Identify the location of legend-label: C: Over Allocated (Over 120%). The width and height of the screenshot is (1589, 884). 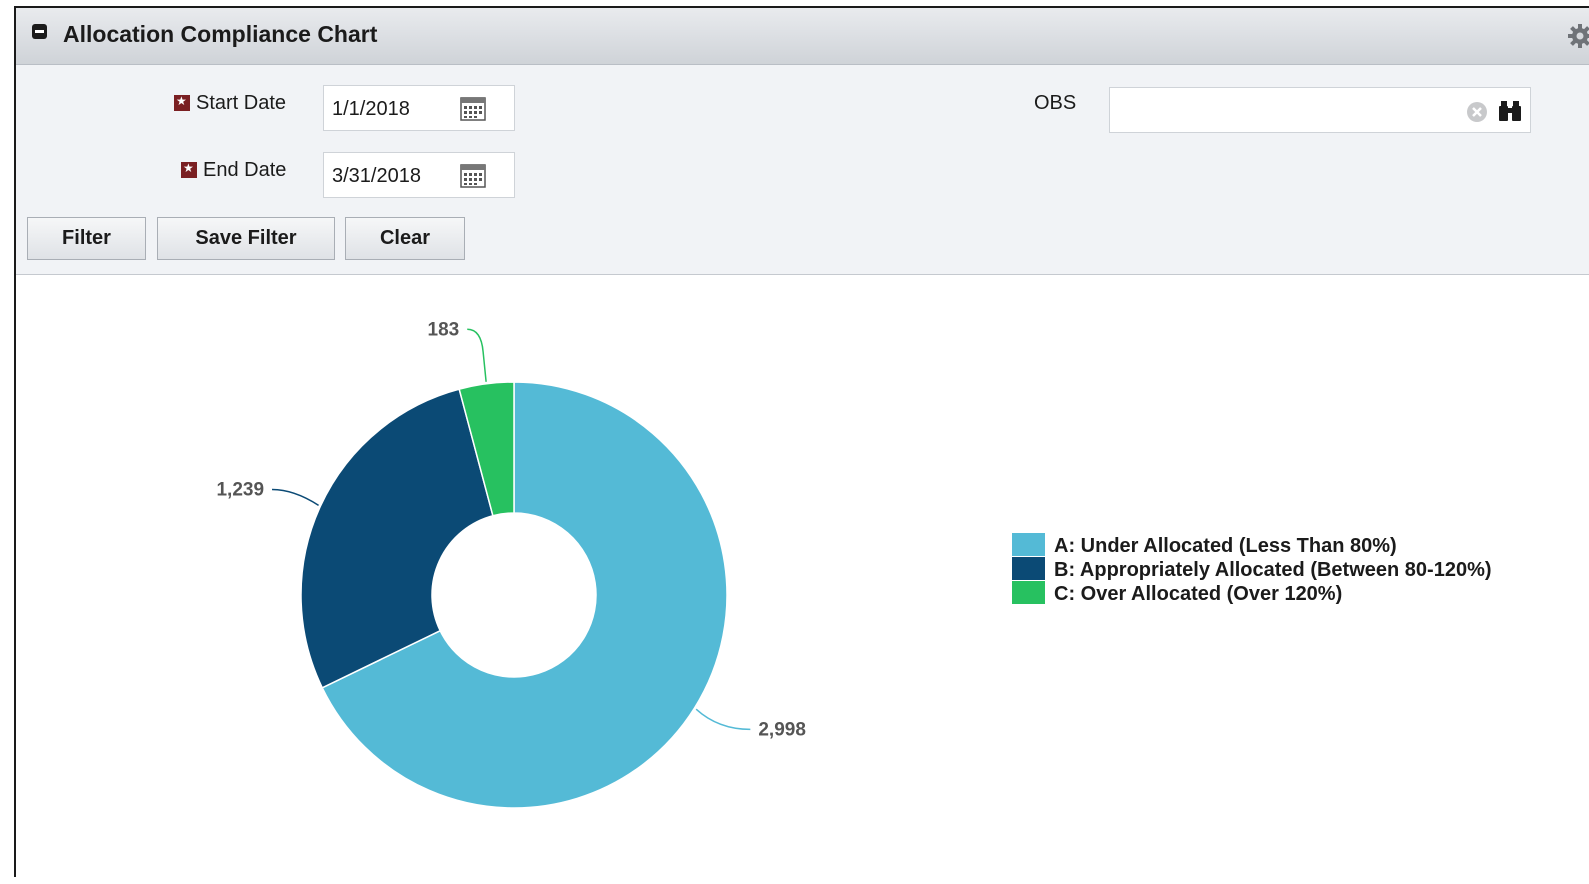
(1198, 594).